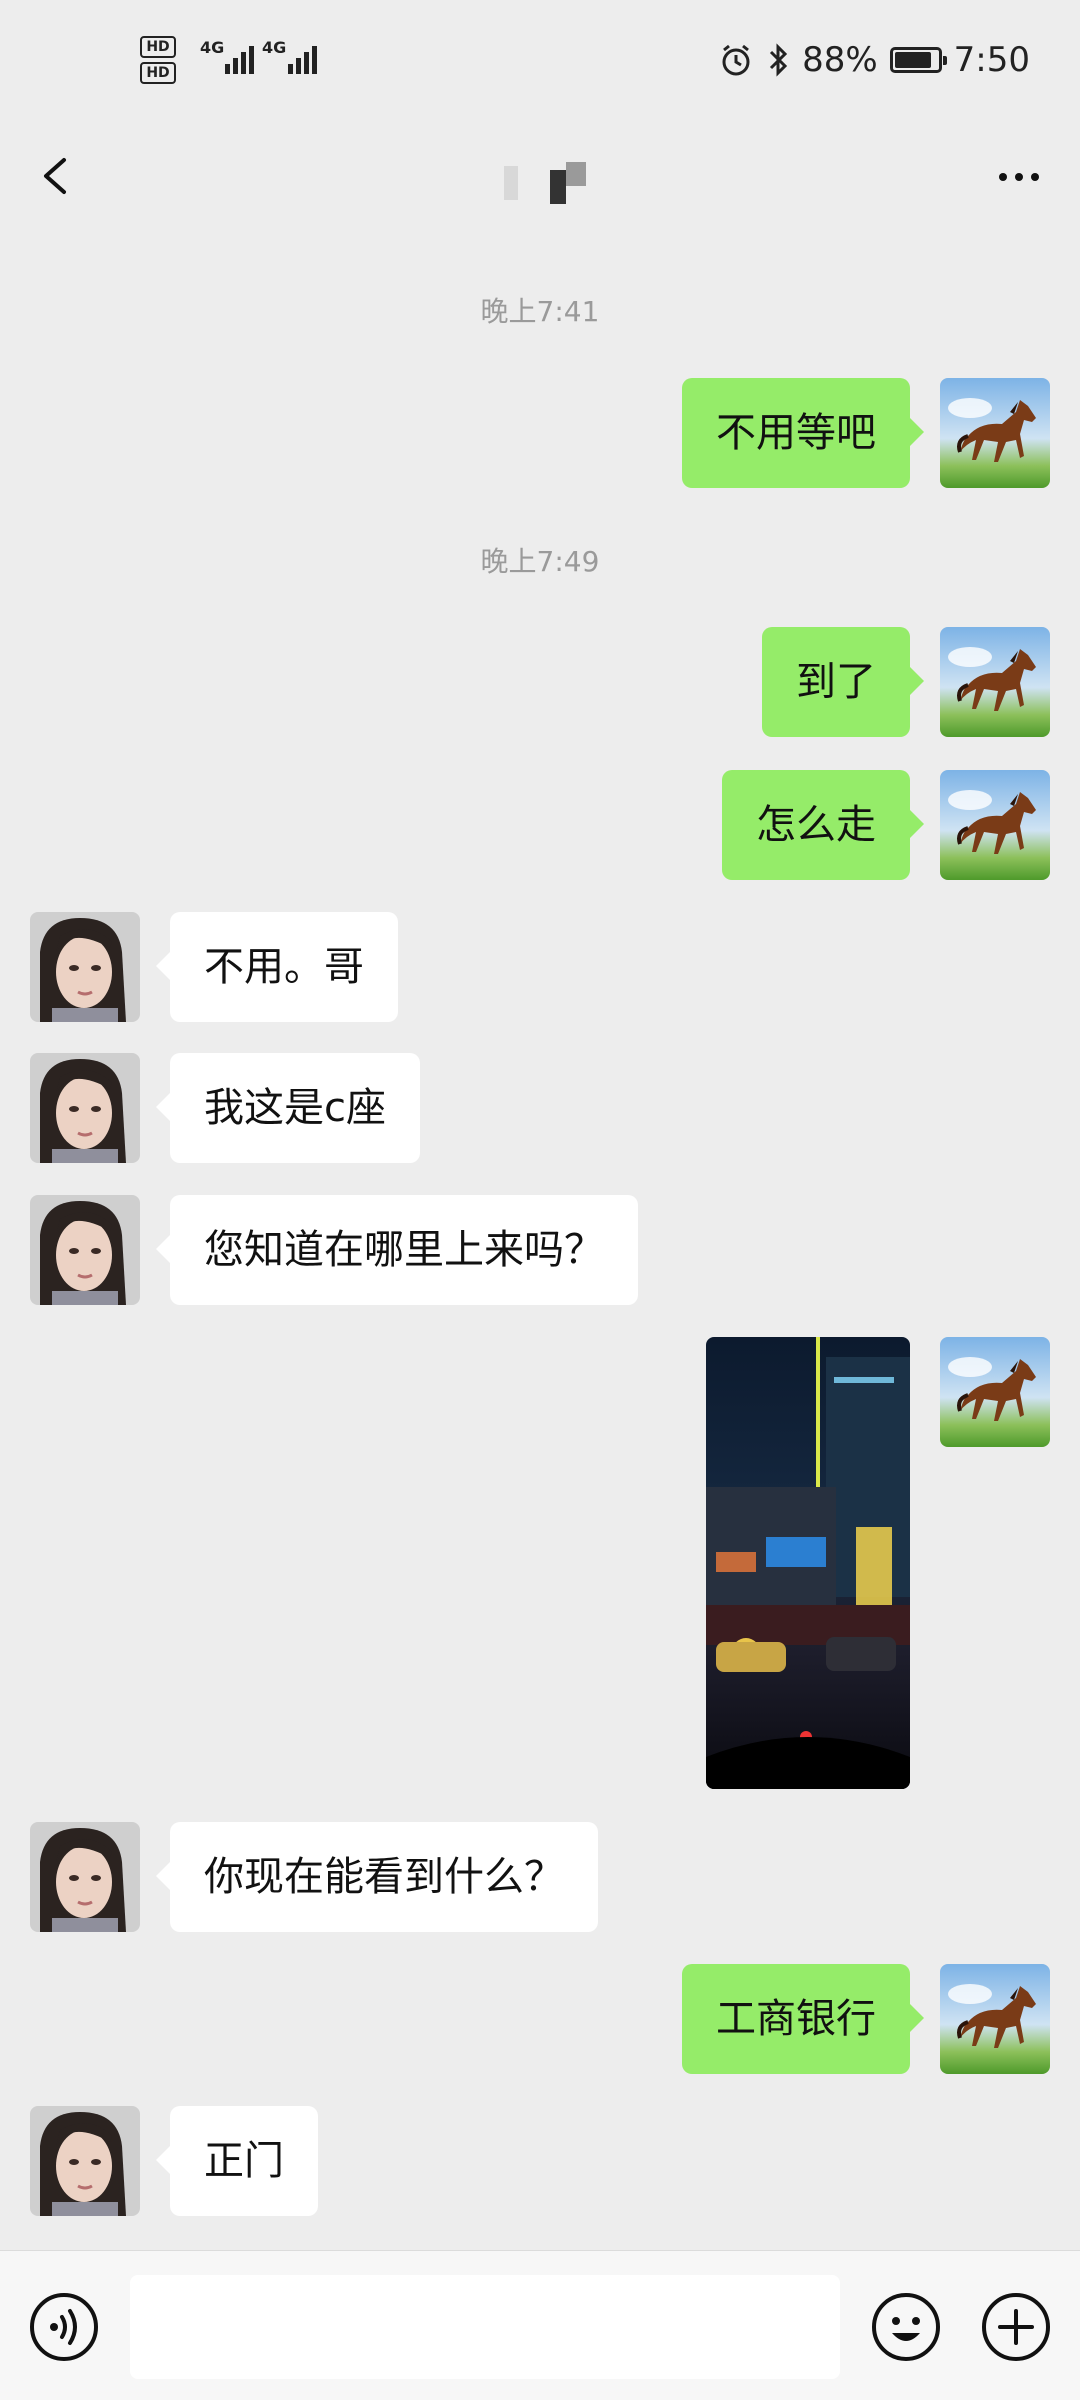 This screenshot has width=1080, height=2400. What do you see at coordinates (55, 176) in the screenshot?
I see `chevron-left-icon` at bounding box center [55, 176].